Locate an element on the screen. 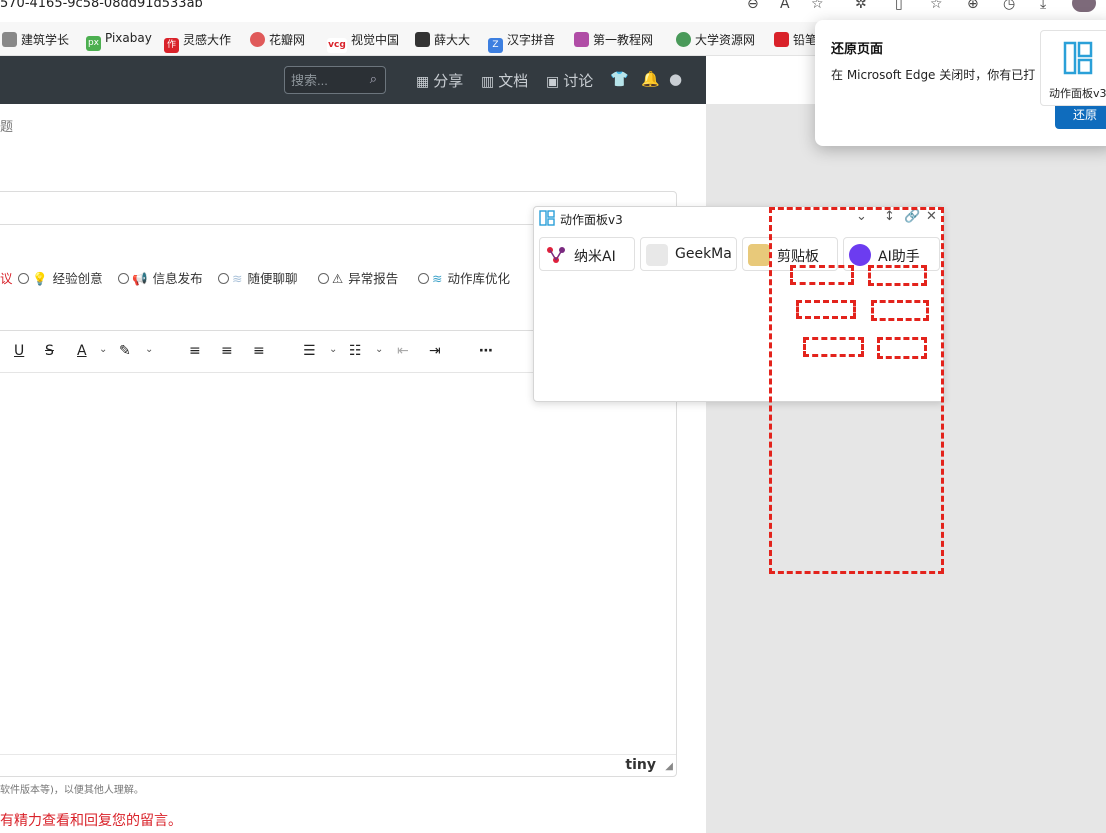 The width and height of the screenshot is (1106, 833). url-text: 570-4165-9c58-08dd91d533ab is located at coordinates (101, 5).